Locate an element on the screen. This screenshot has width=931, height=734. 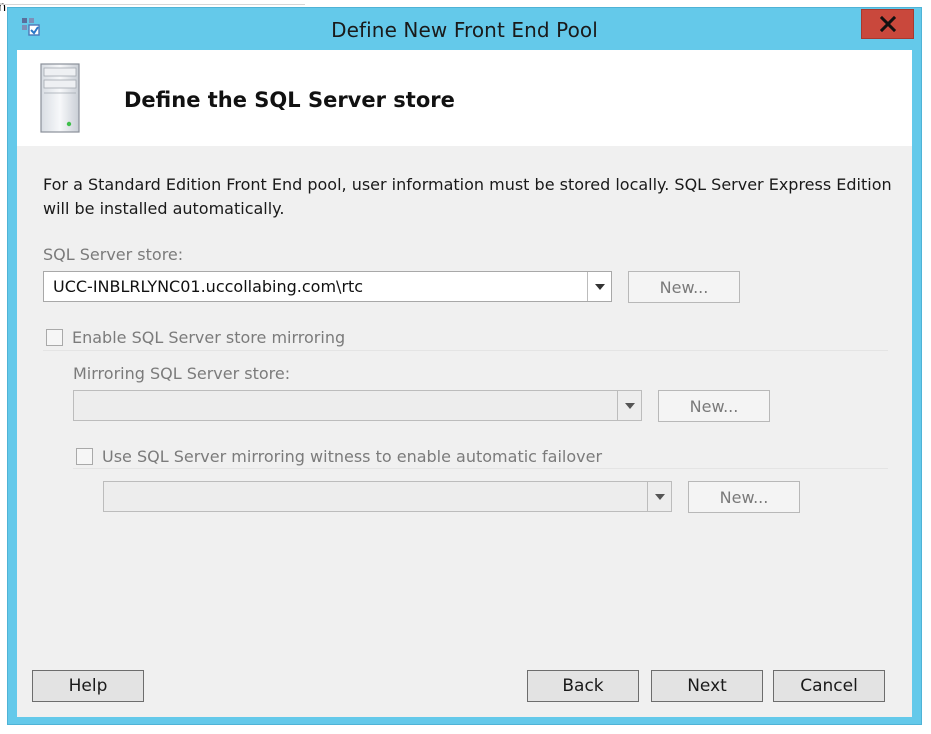
witness-combobox is located at coordinates (387, 496).